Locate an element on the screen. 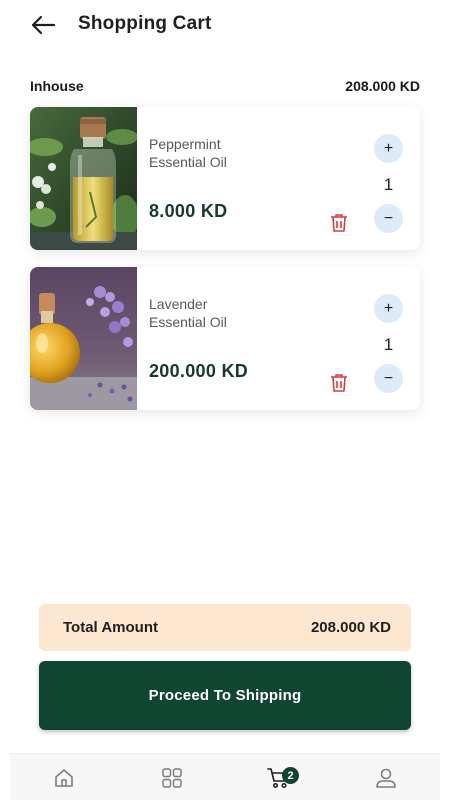 The height and width of the screenshot is (800, 450). nav-home is located at coordinates (64, 777).